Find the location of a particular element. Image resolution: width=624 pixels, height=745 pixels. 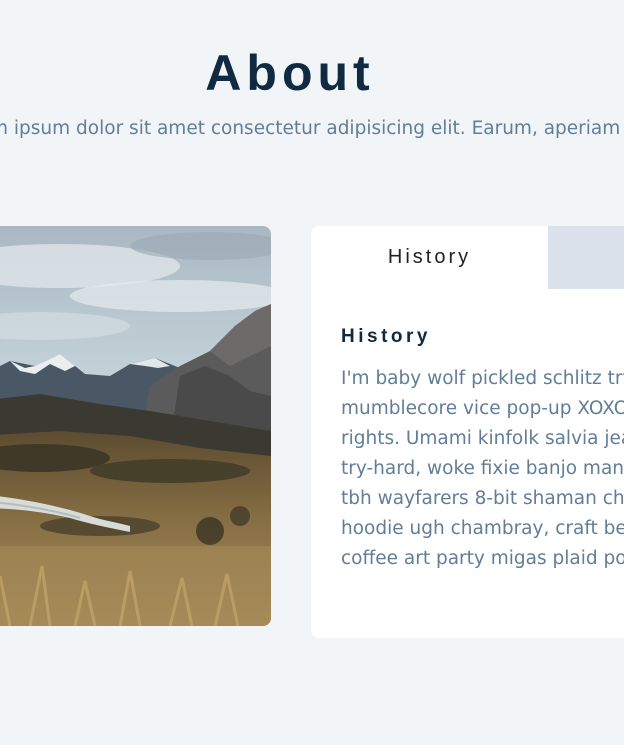

tab-content-title: History is located at coordinates (386, 336).